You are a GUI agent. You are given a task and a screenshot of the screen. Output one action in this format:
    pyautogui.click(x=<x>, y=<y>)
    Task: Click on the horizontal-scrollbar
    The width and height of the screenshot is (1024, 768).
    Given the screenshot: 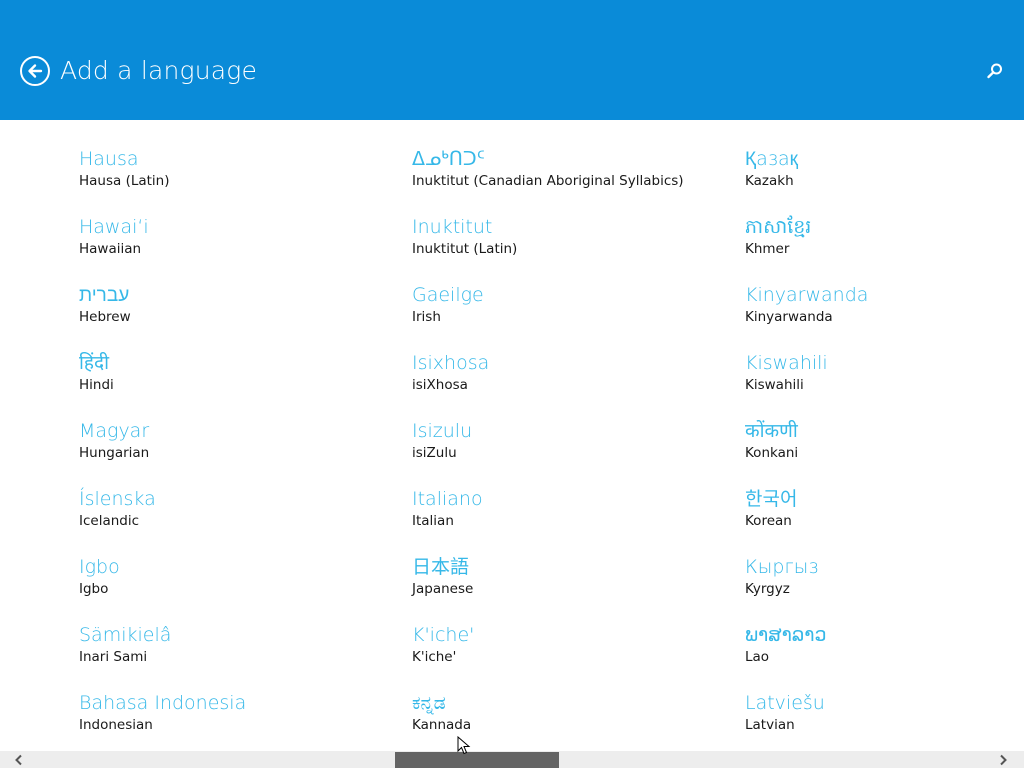 What is the action you would take?
    pyautogui.click(x=512, y=759)
    